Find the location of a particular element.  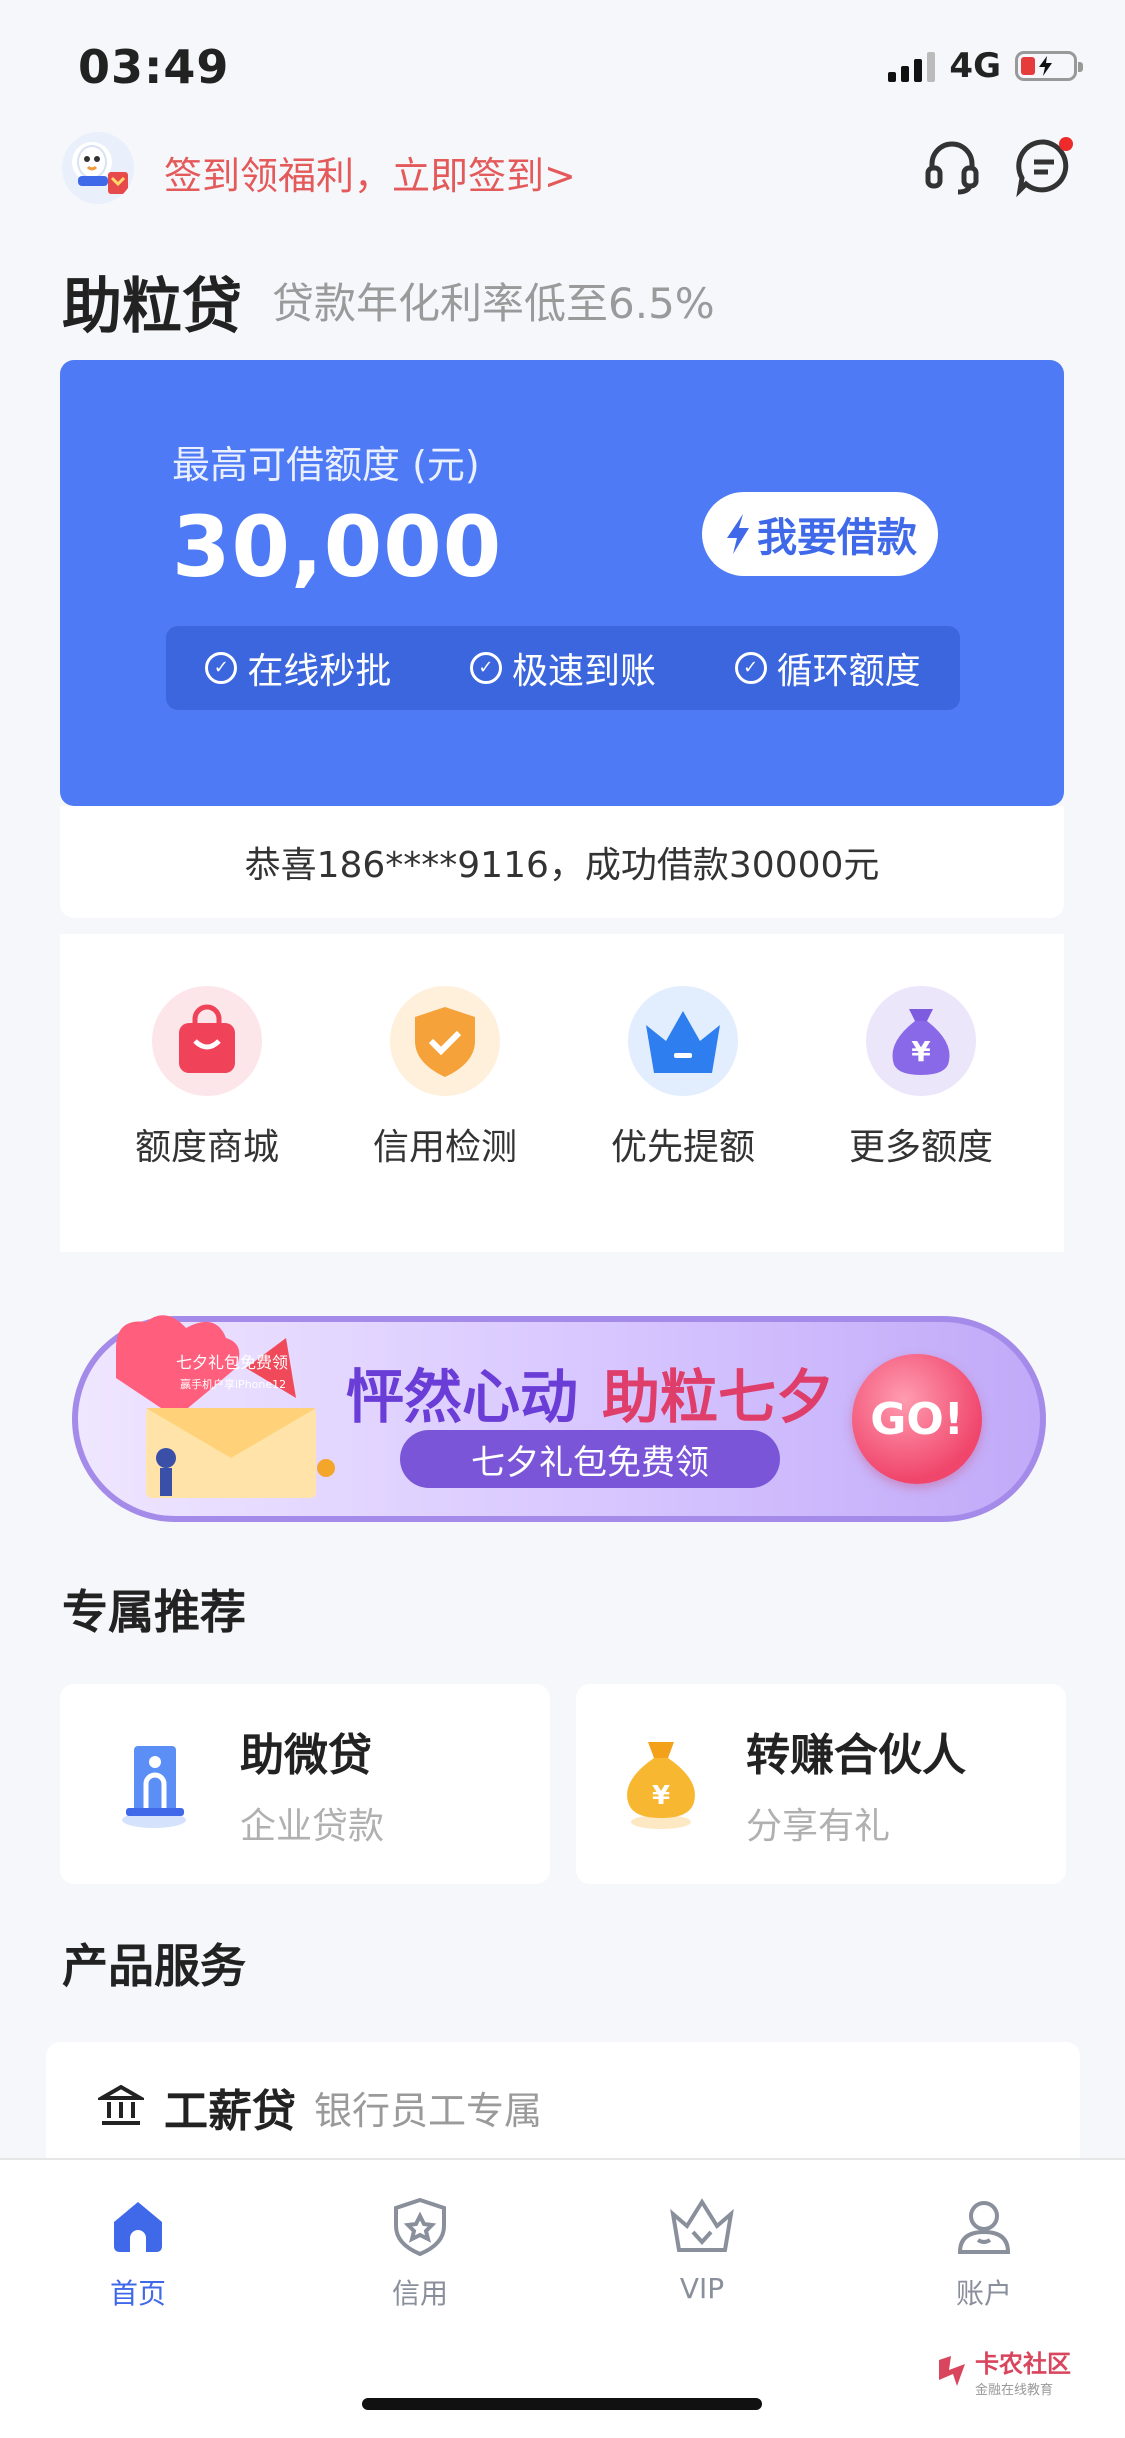

vip-crown-icon is located at coordinates (702, 2228).